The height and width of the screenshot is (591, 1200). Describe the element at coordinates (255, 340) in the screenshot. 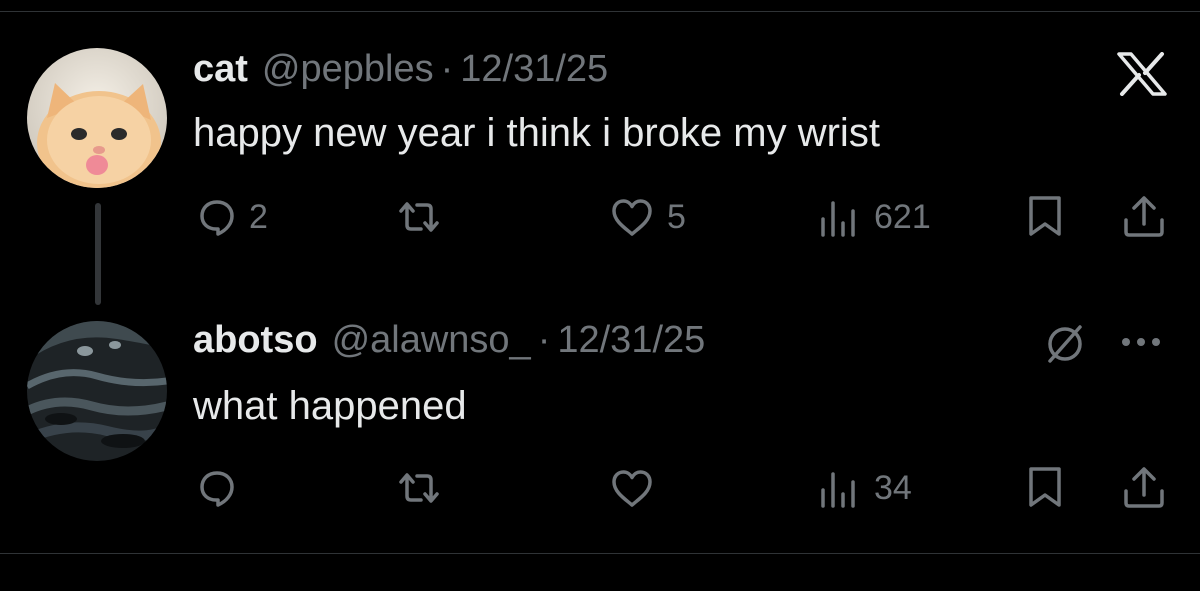

I see `display-name: abotso` at that location.